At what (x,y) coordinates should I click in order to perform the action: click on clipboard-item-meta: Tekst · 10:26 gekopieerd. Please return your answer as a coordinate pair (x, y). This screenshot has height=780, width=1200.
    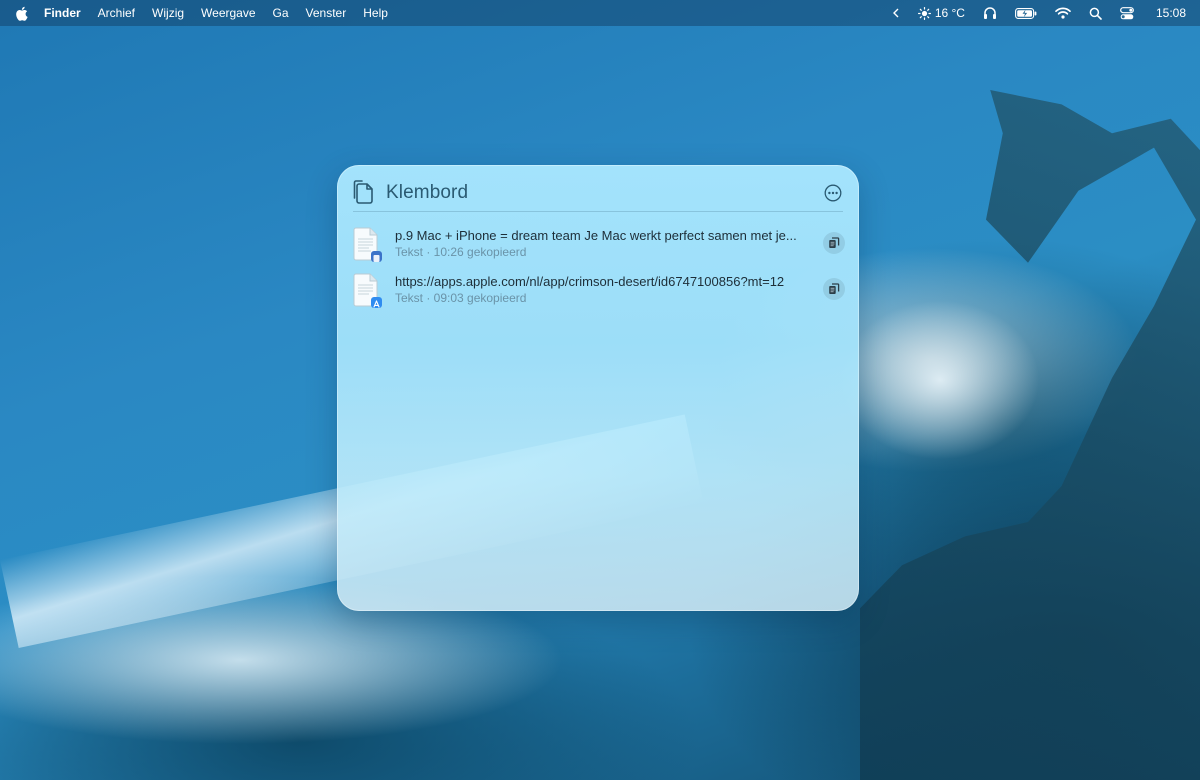
    Looking at the image, I should click on (461, 252).